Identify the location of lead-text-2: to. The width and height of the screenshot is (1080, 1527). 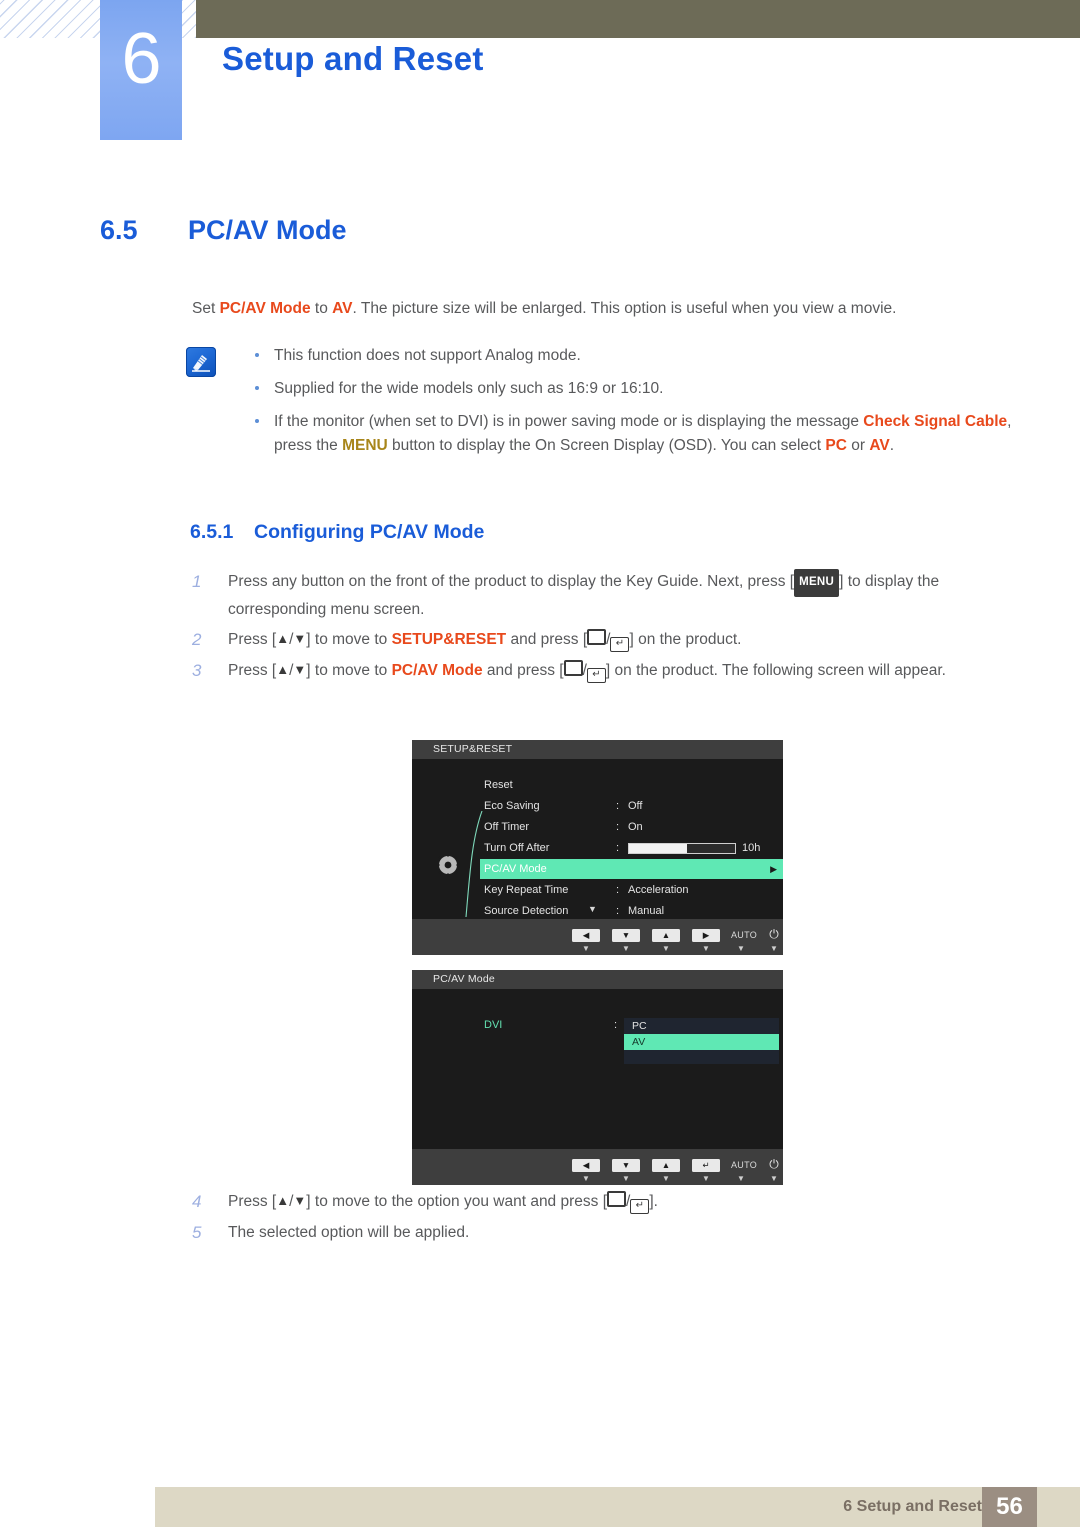
(321, 308).